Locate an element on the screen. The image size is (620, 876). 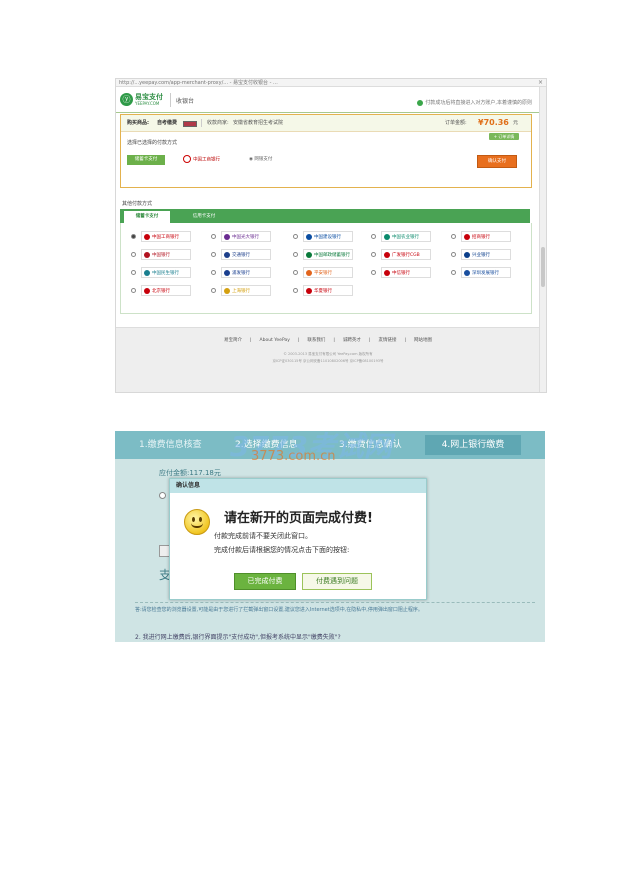
bank-name: 中国建设银行 is located at coordinates (327, 237).